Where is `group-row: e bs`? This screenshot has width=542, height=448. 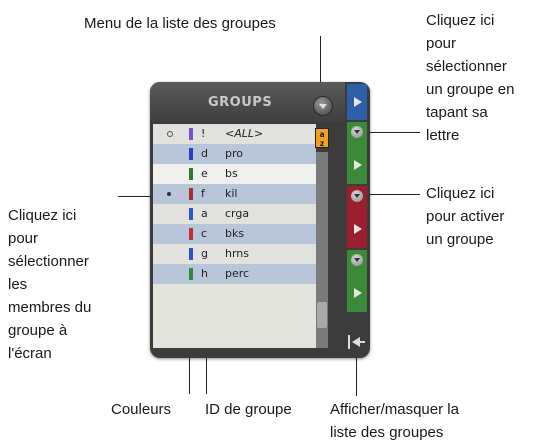
group-row: e bs is located at coordinates (234, 174).